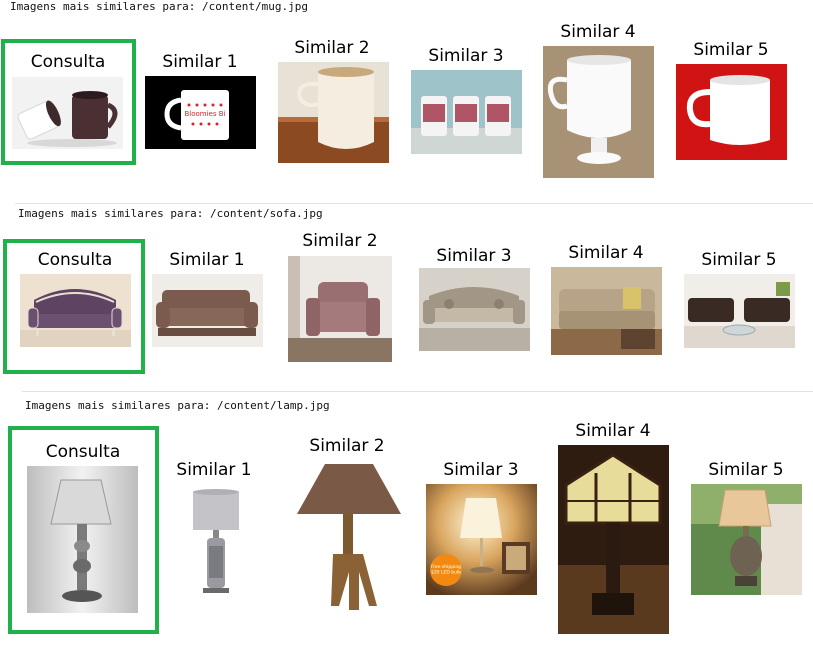  I want to click on similar-image-1: Bloomies Bi, so click(200, 112).